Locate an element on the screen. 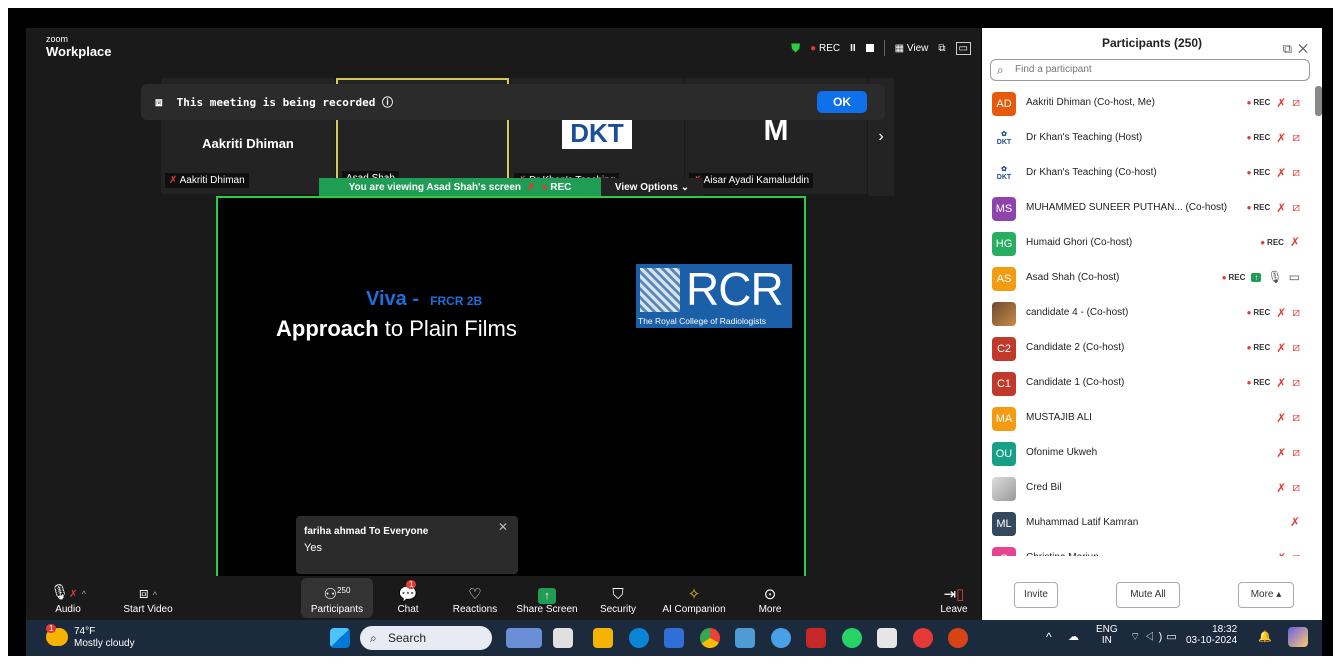 The image size is (1341, 664). taskbar-search-box: ⌕ Search is located at coordinates (426, 638).